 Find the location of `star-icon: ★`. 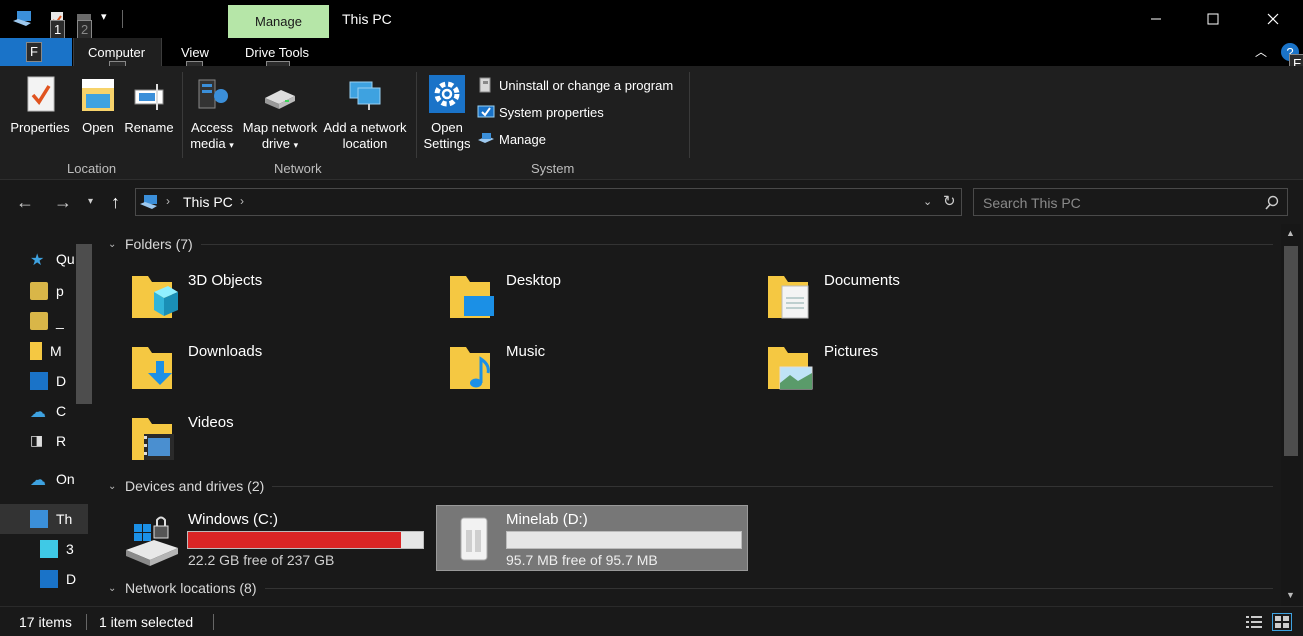

star-icon: ★ is located at coordinates (37, 260).